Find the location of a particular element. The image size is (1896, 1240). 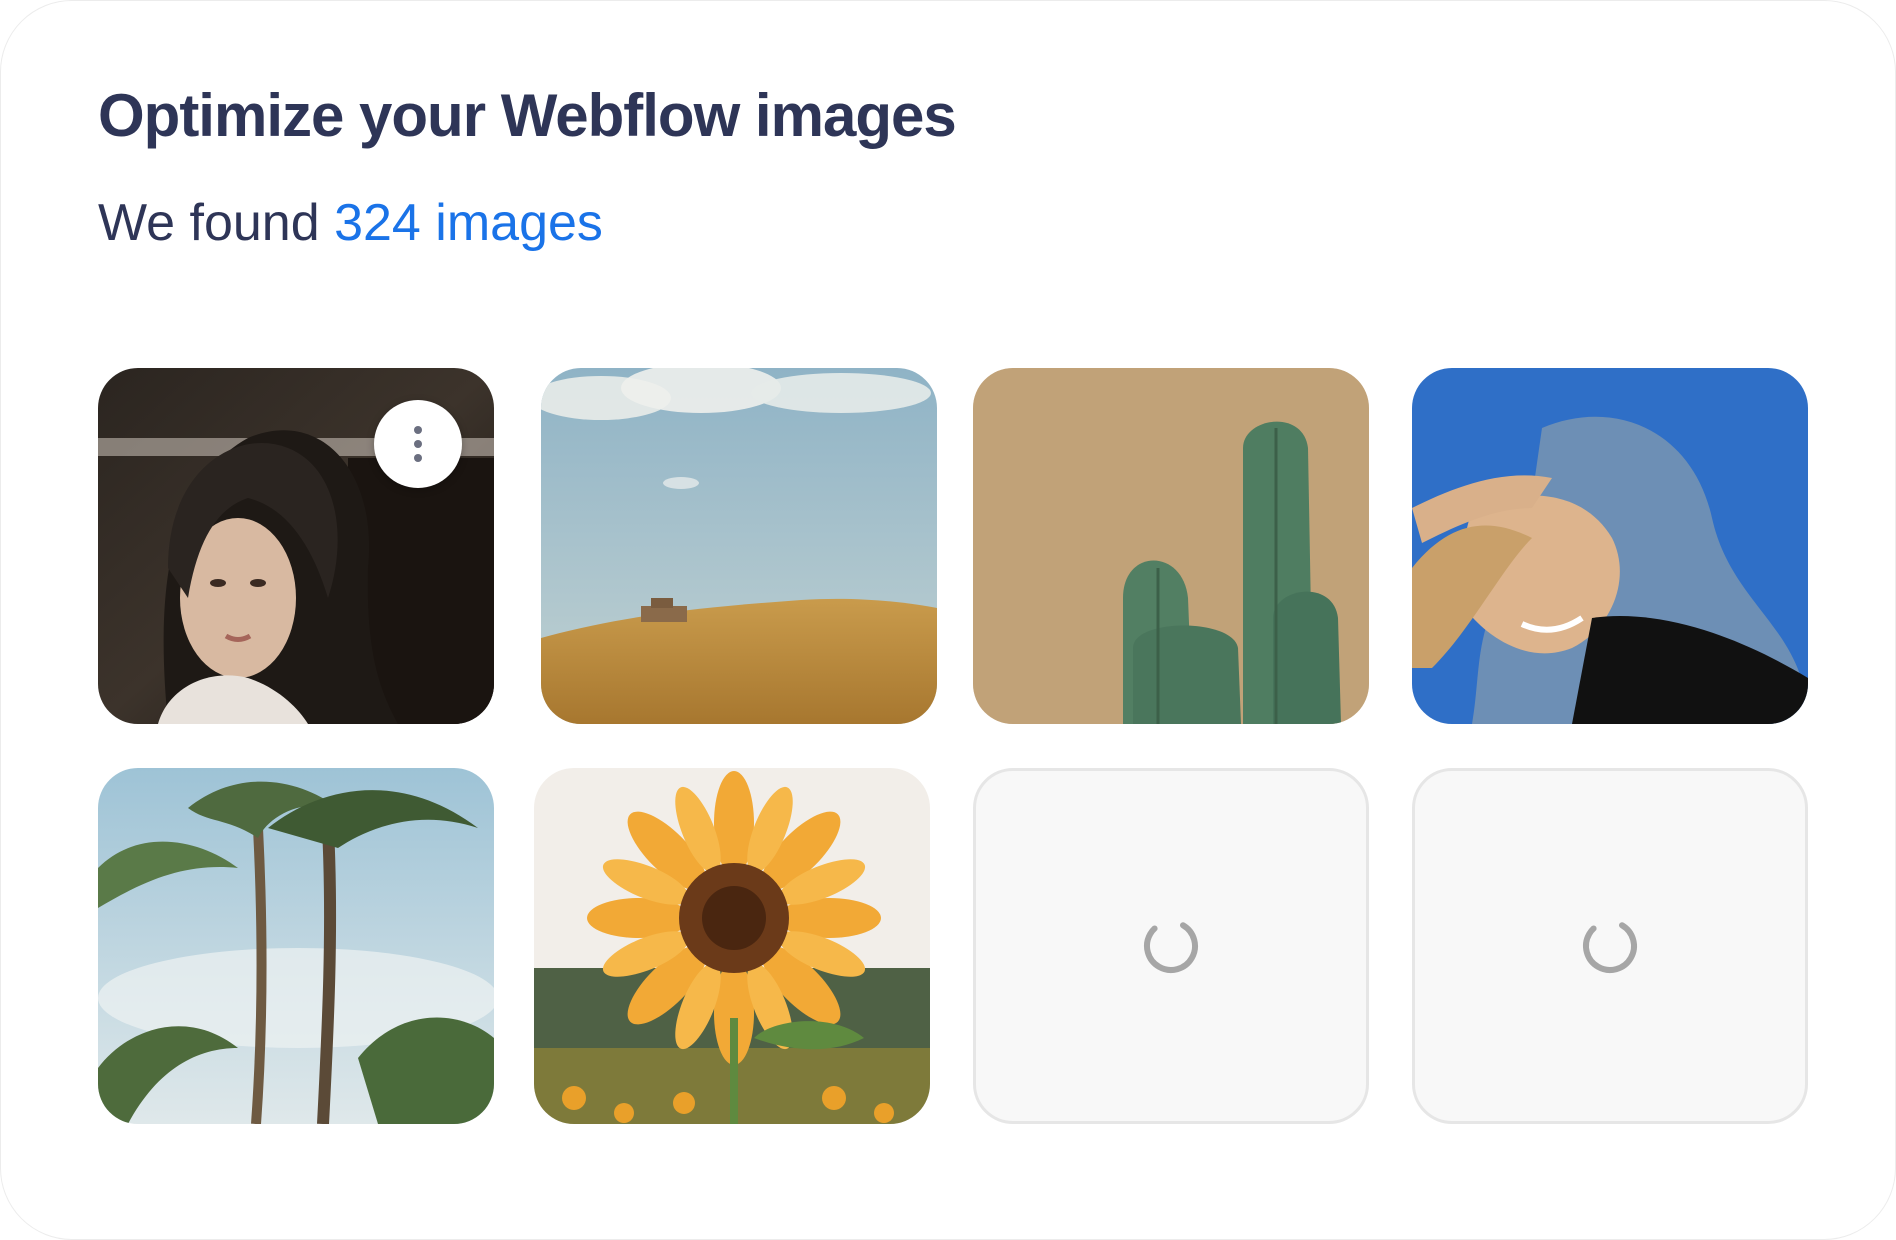

image-tile-palms is located at coordinates (296, 946).